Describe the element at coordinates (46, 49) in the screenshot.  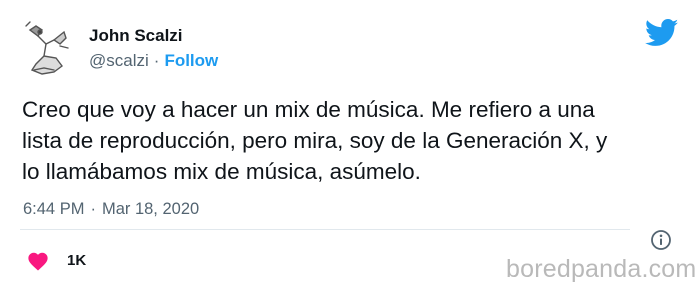
I see `avatar` at that location.